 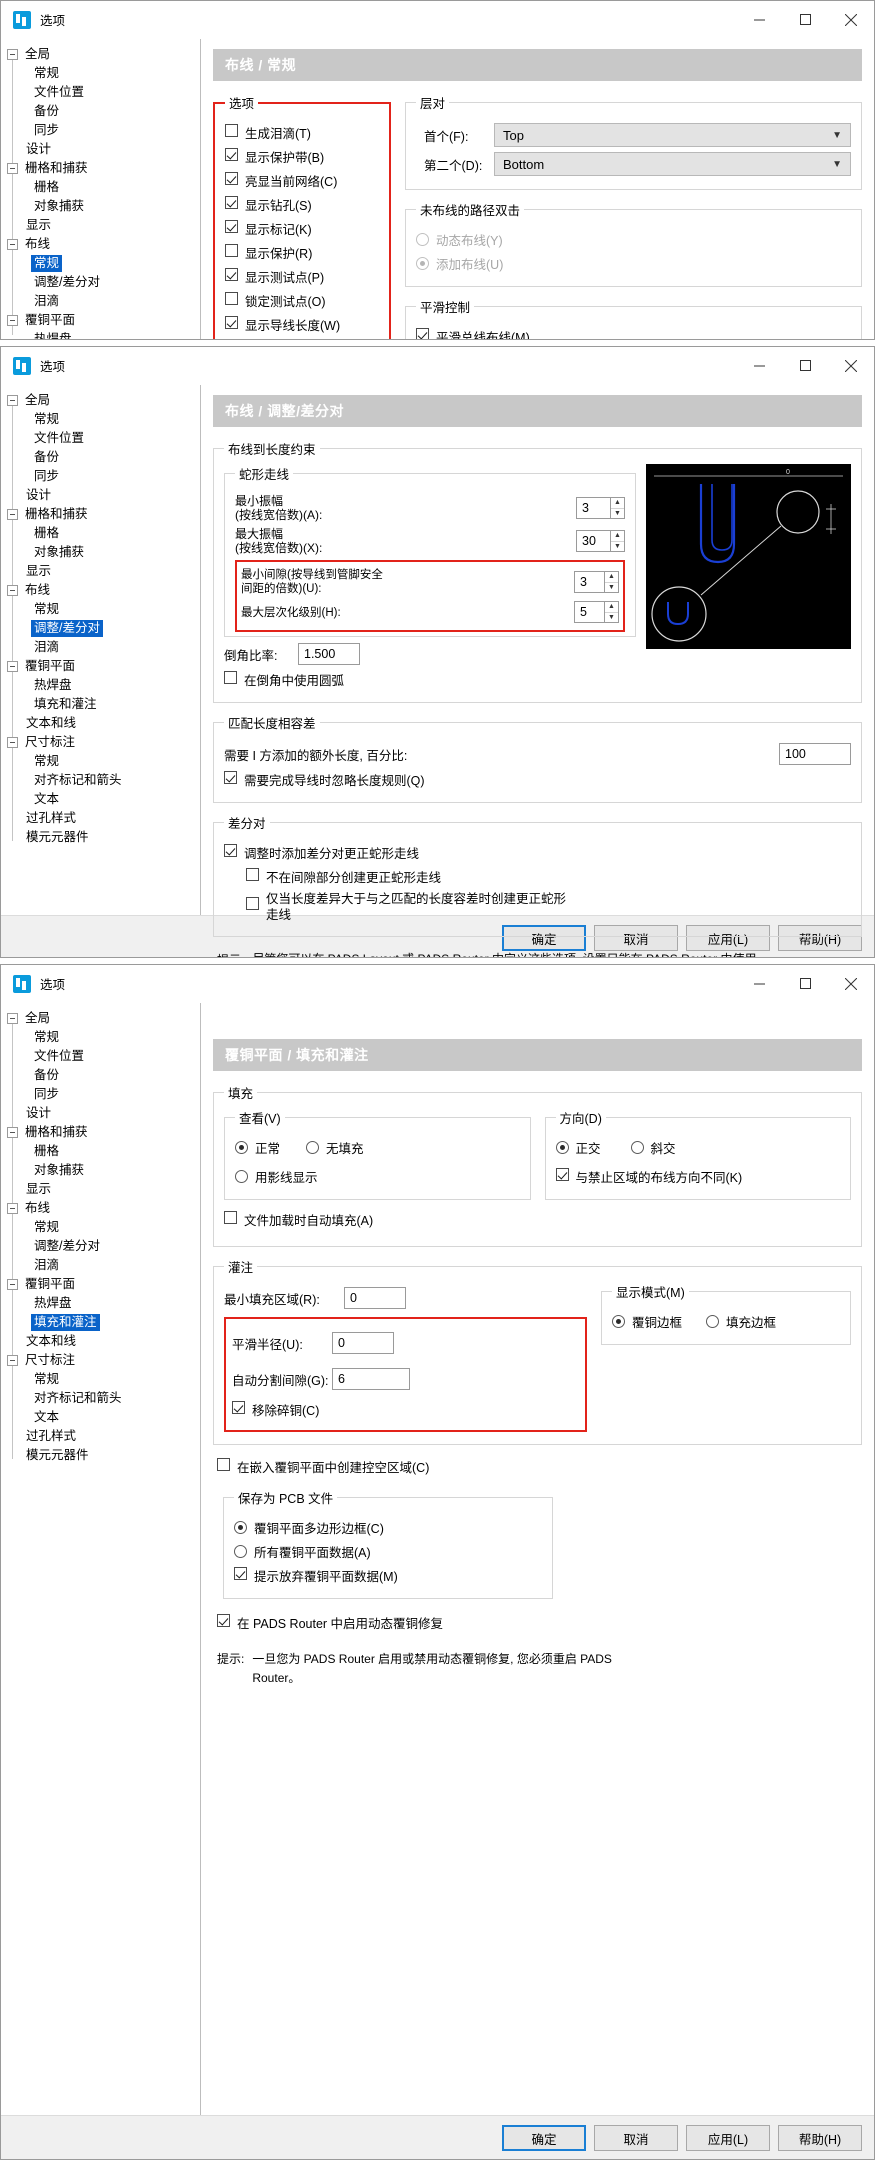 I want to click on checkbox-add-diffpair-correction: 调整时添加差分对更正蛇形走线, so click(x=537, y=852).